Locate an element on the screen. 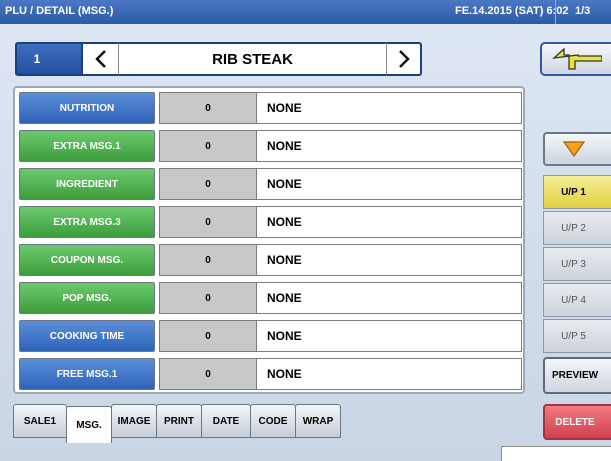 This screenshot has height=461, width=611. tab-msg: MSG. is located at coordinates (89, 424).